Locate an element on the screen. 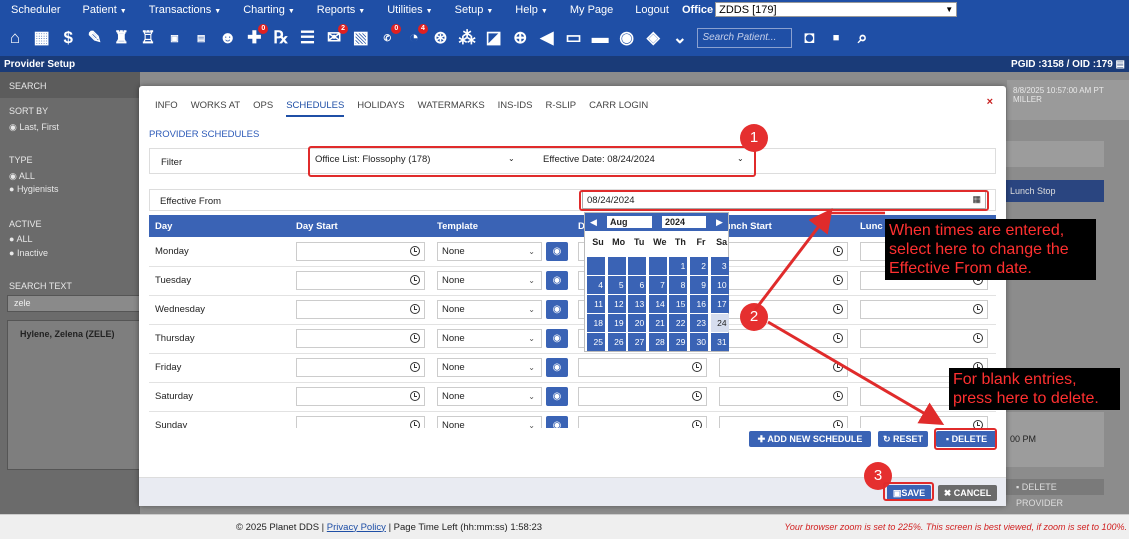 The image size is (1129, 539). annotation-note-delete: For blank entries, press here to delete. is located at coordinates (1034, 389).